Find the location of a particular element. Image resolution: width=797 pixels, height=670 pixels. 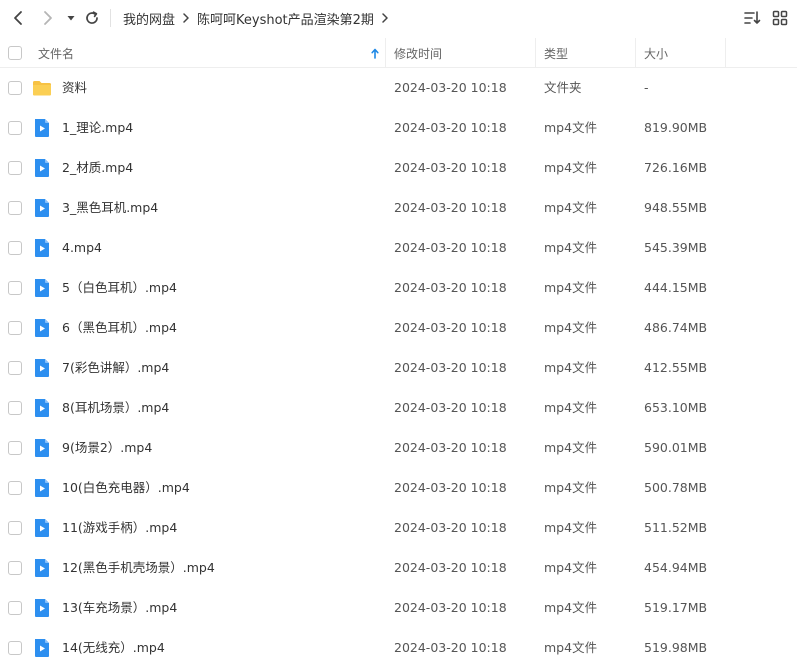

column-header-size: 大小 is located at coordinates (656, 53).